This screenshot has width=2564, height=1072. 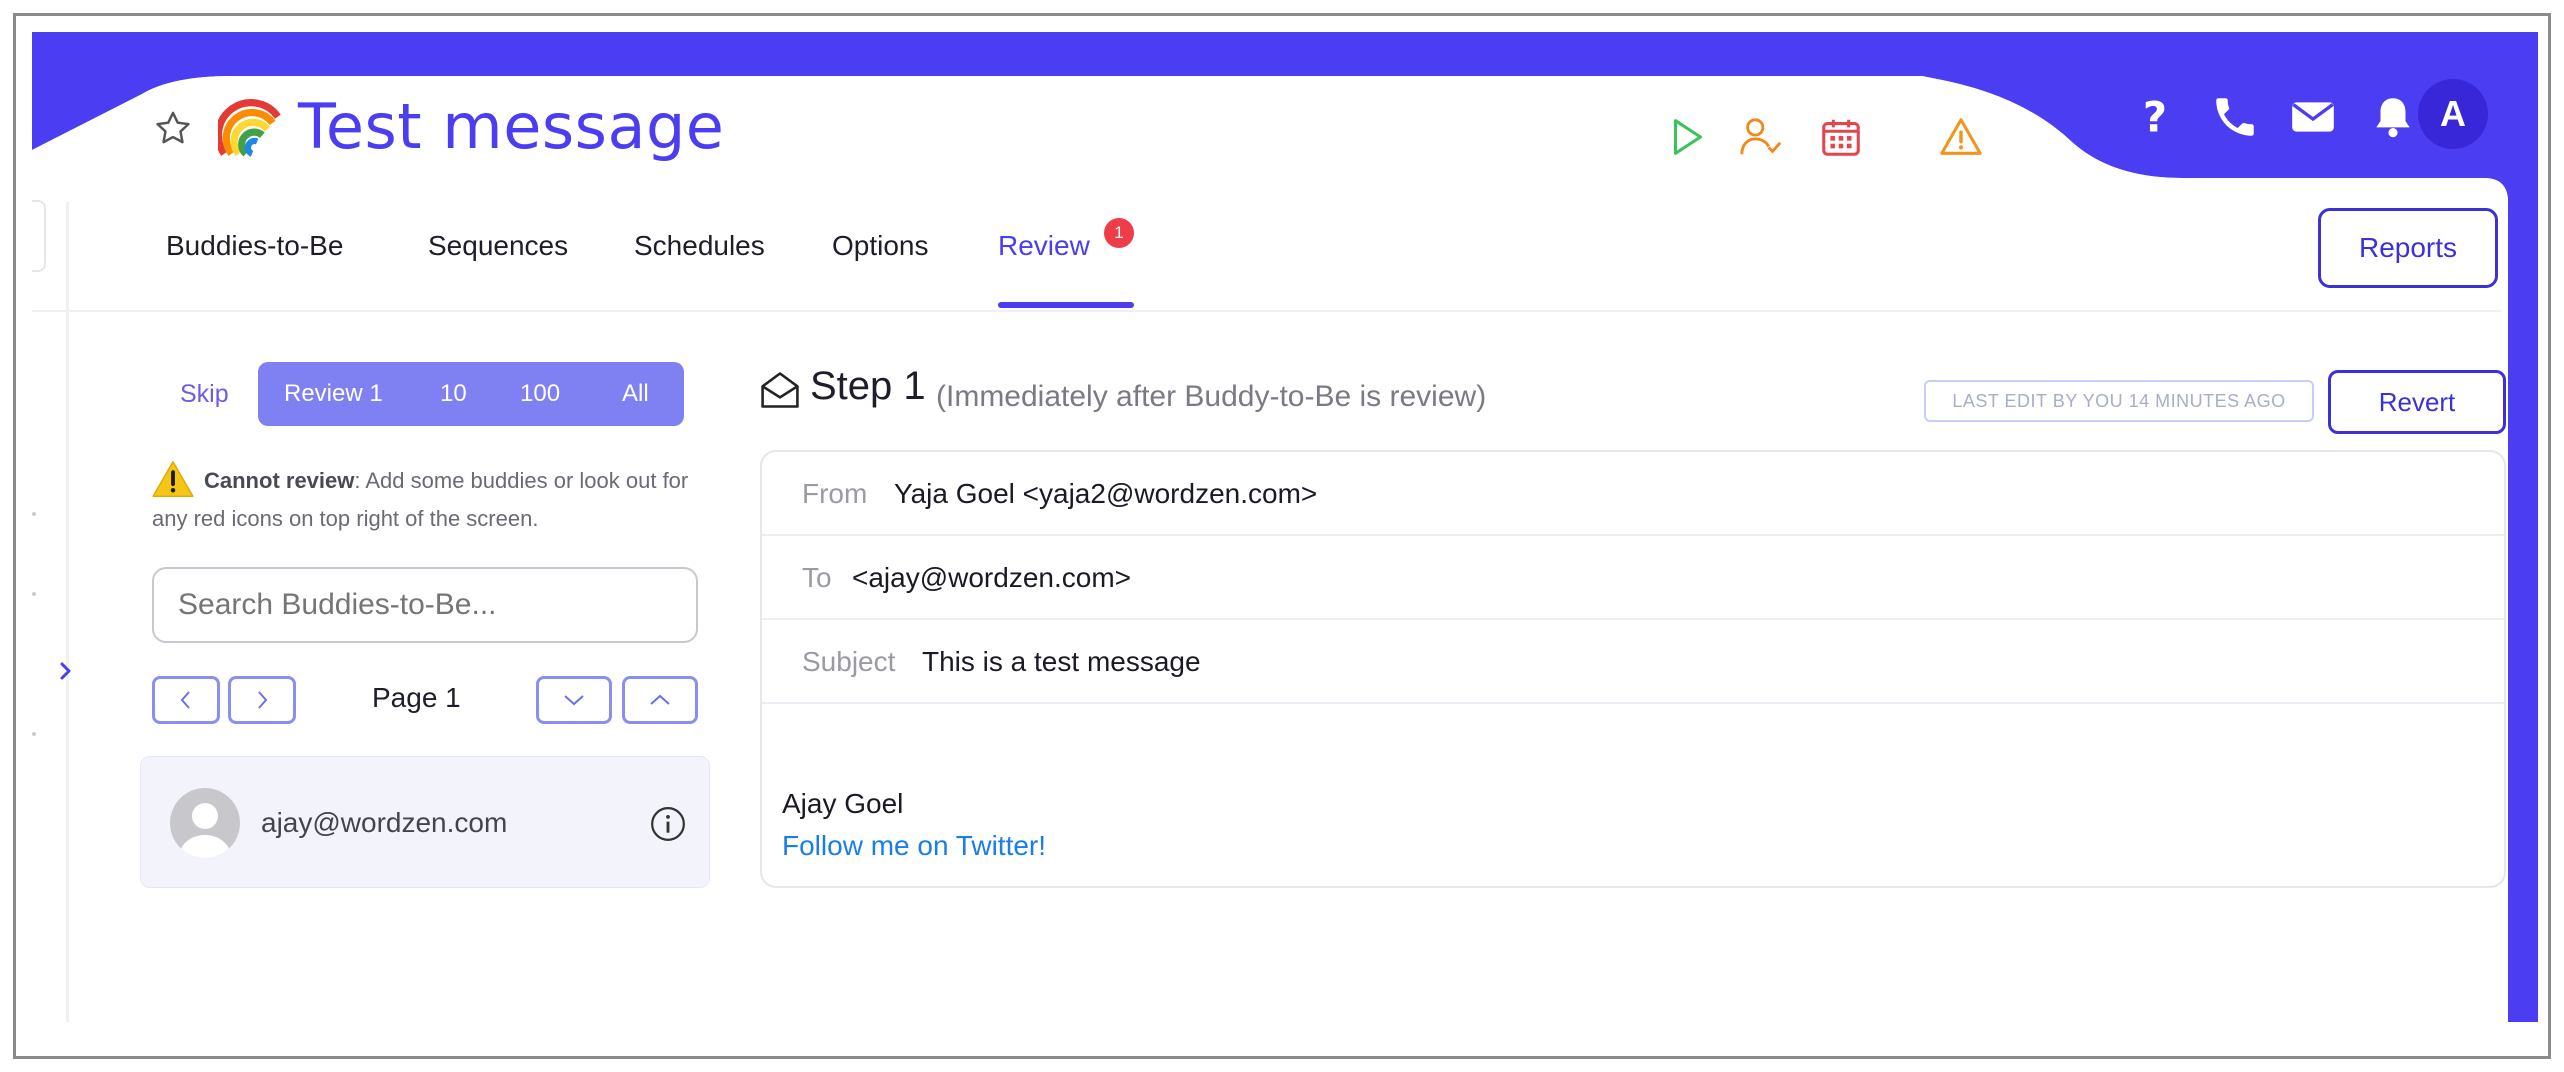 I want to click on tab-schedules: Schedules, so click(x=699, y=246).